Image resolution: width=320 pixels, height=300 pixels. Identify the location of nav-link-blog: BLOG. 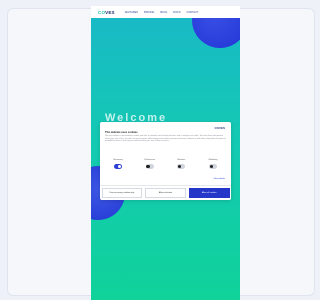
(163, 12).